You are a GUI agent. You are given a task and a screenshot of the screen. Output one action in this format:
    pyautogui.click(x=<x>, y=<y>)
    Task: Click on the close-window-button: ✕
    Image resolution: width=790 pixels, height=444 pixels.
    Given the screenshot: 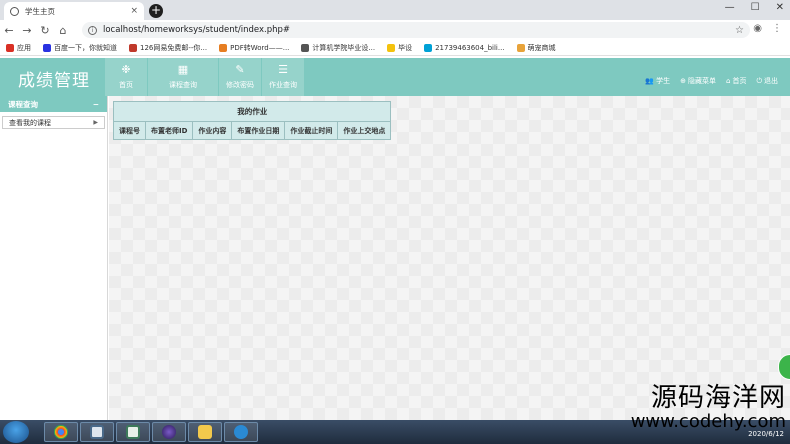 What is the action you would take?
    pyautogui.click(x=780, y=7)
    